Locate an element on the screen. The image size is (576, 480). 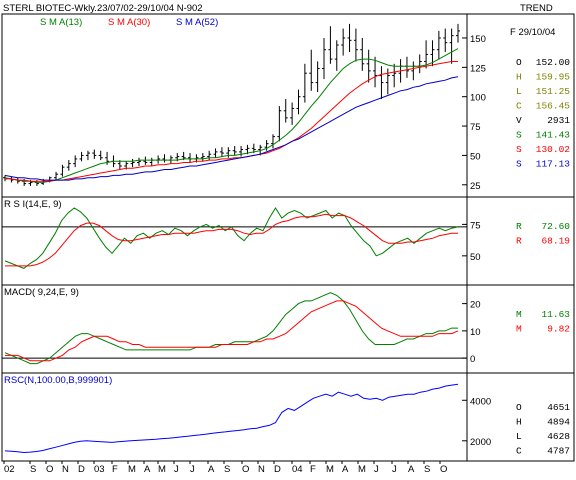
rsi-label: R S I(14,E, 9) is located at coordinates (33, 204).